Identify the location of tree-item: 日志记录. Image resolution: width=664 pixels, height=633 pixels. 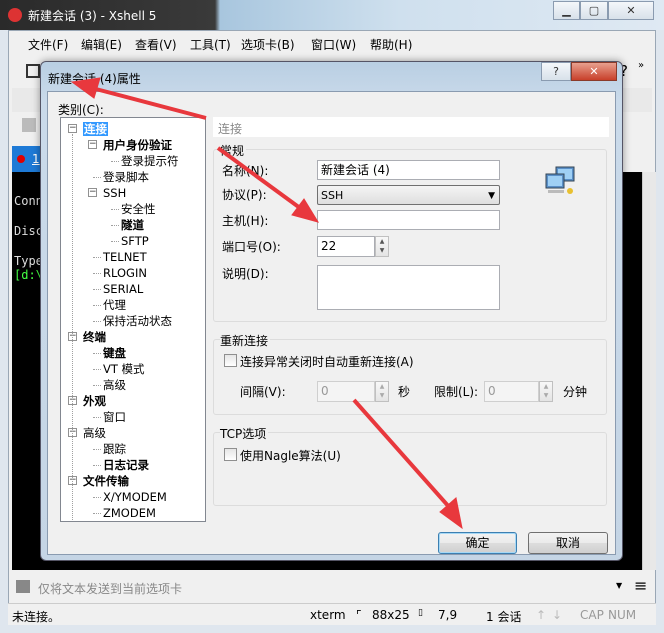
(126, 465).